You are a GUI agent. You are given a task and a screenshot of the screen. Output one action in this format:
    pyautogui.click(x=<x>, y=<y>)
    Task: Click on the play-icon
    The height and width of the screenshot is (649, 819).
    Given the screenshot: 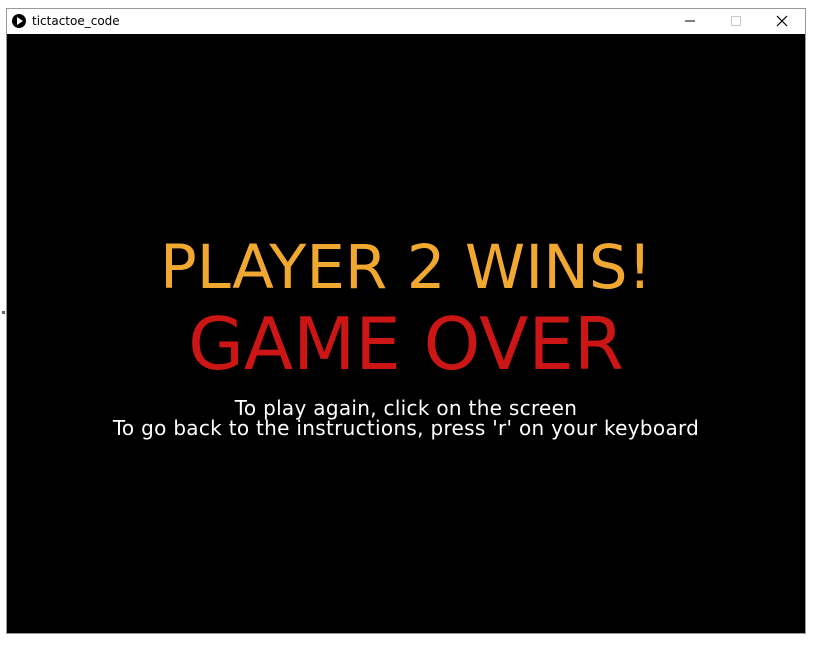 What is the action you would take?
    pyautogui.click(x=19, y=21)
    